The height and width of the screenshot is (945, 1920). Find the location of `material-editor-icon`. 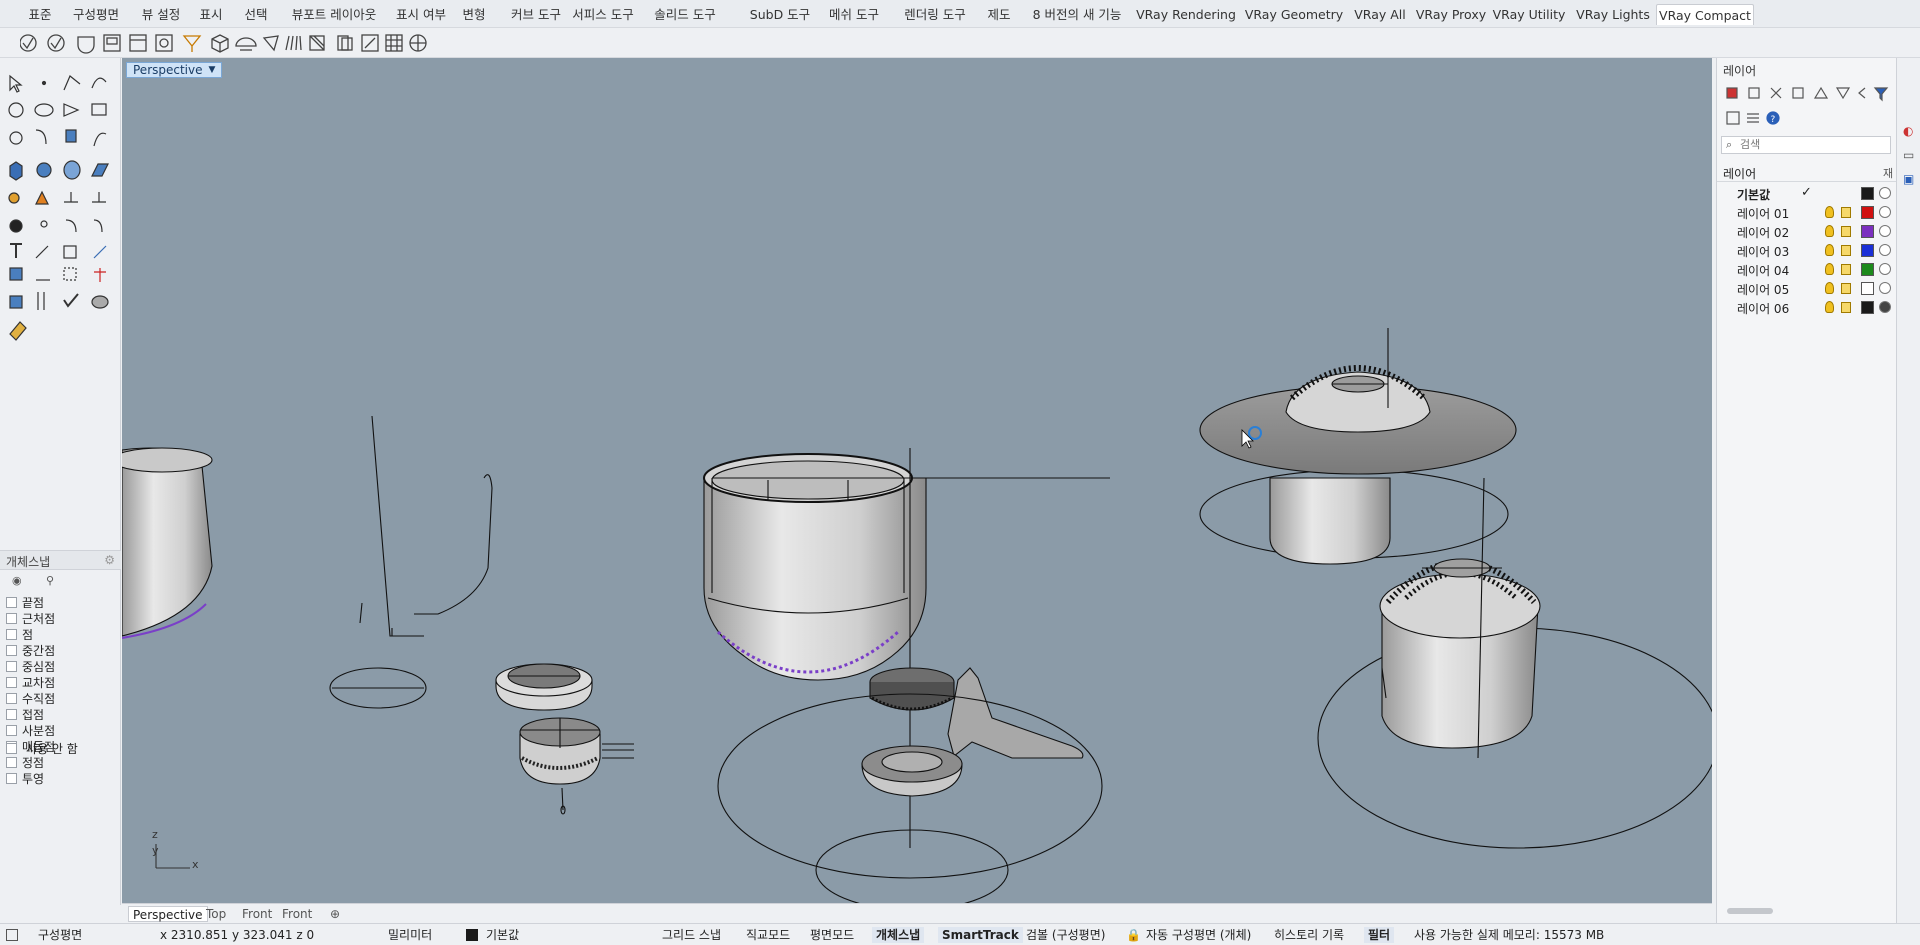

material-editor-icon is located at coordinates (86, 45).